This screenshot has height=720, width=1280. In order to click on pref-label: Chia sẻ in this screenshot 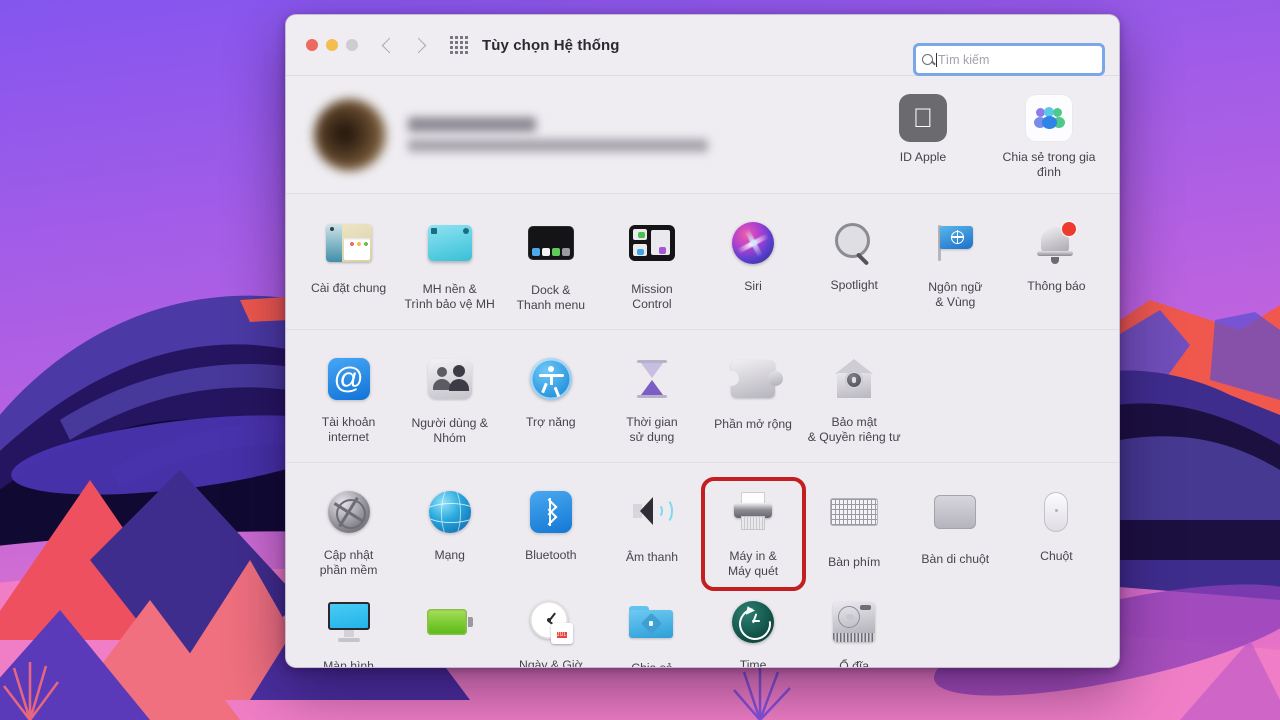, I will do `click(652, 664)`.